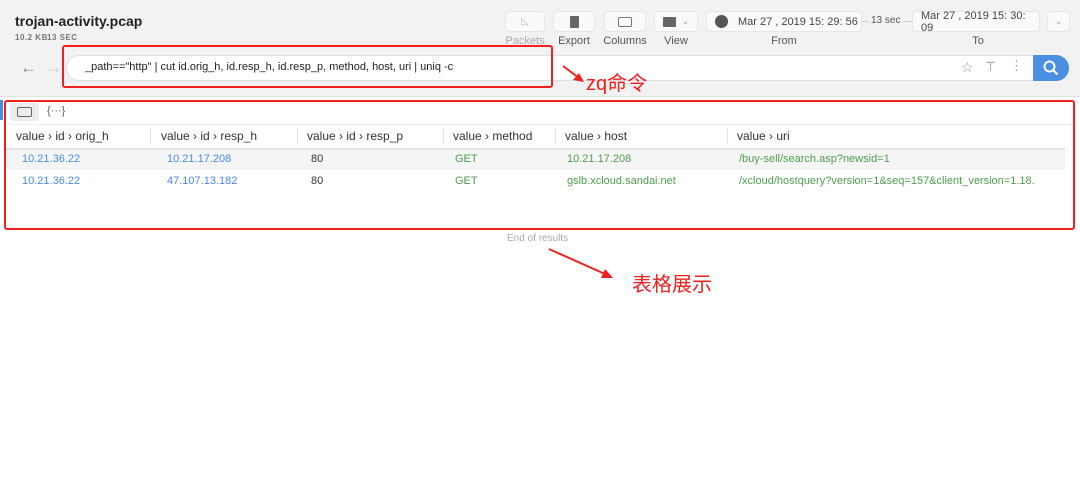 The width and height of the screenshot is (1080, 485). Describe the element at coordinates (617, 84) in the screenshot. I see `query-annotation: zq命令` at that location.